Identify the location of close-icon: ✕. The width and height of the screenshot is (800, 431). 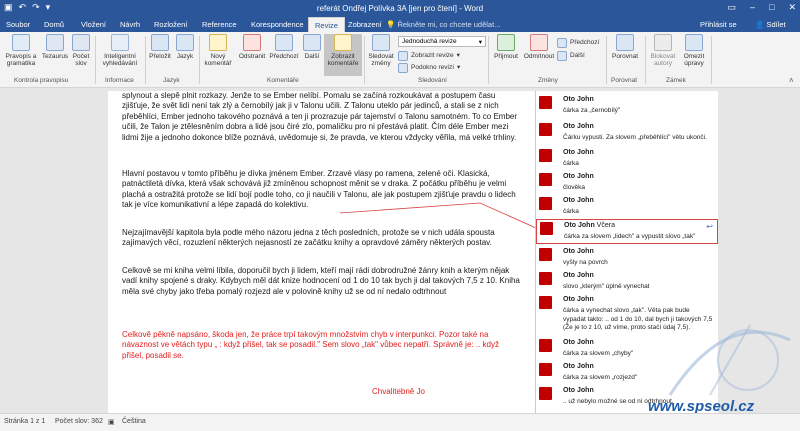
(792, 7).